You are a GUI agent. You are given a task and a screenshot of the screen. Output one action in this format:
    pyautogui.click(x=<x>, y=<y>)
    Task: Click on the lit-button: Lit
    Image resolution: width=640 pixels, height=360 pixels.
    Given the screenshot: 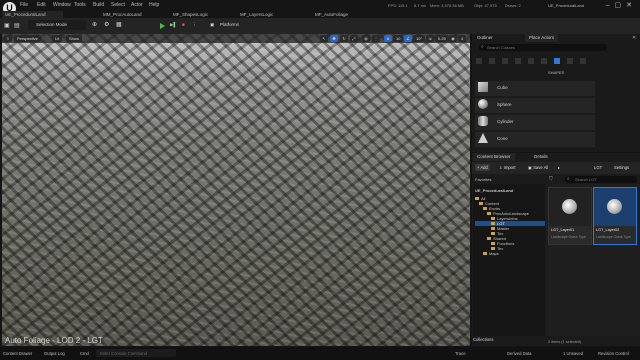 What is the action you would take?
    pyautogui.click(x=57, y=38)
    